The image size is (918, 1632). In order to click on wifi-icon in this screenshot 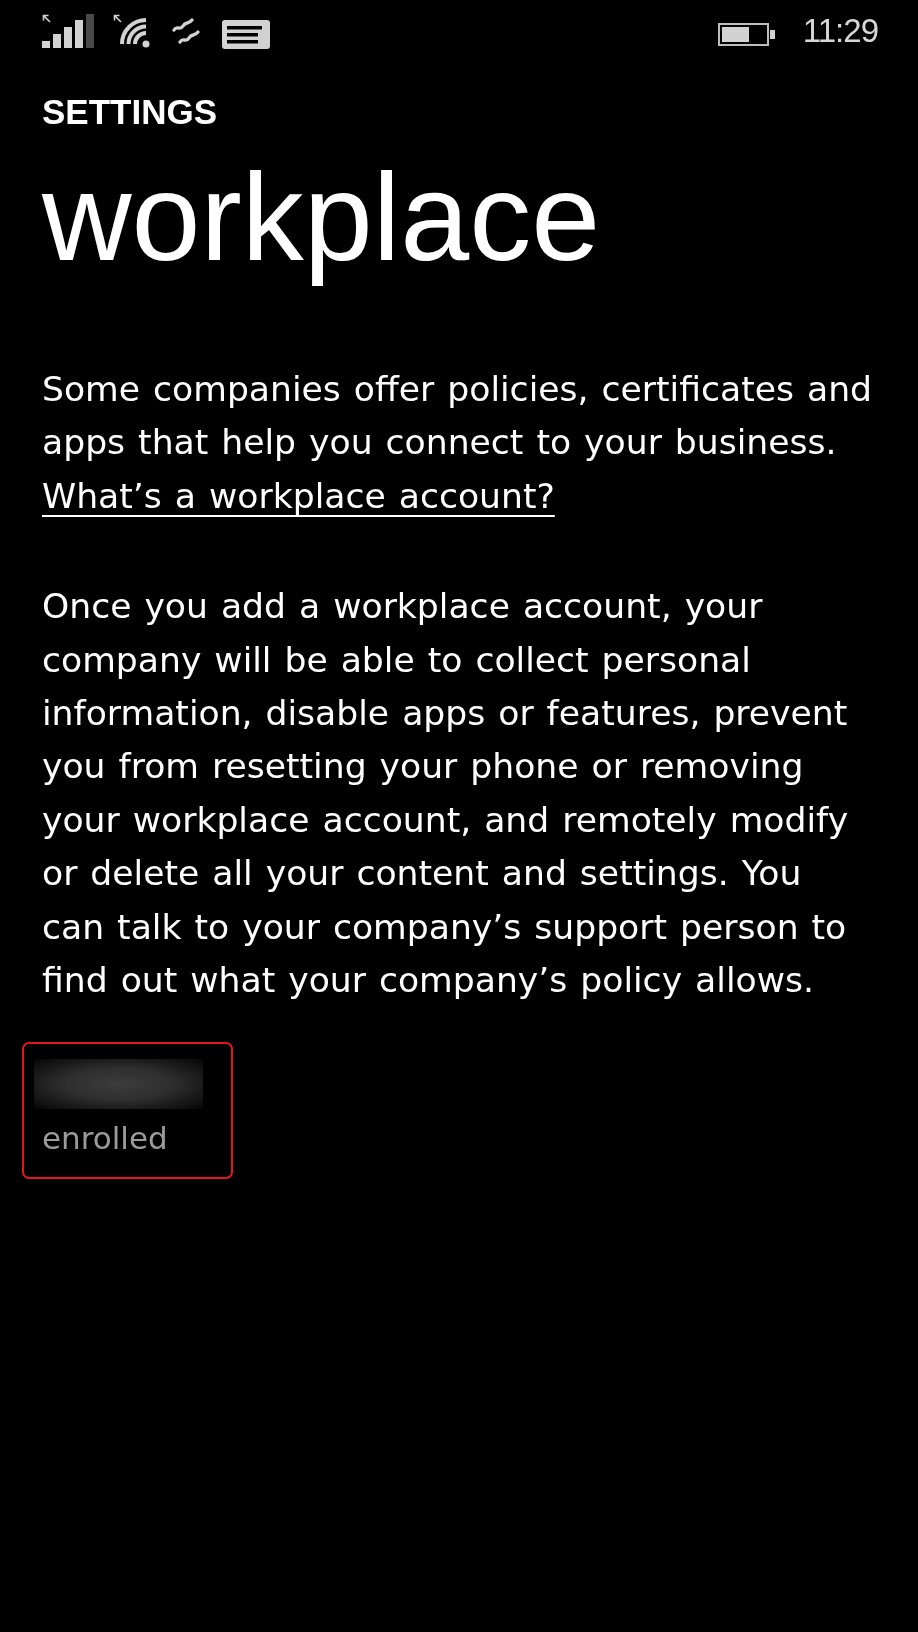, I will do `click(132, 31)`.